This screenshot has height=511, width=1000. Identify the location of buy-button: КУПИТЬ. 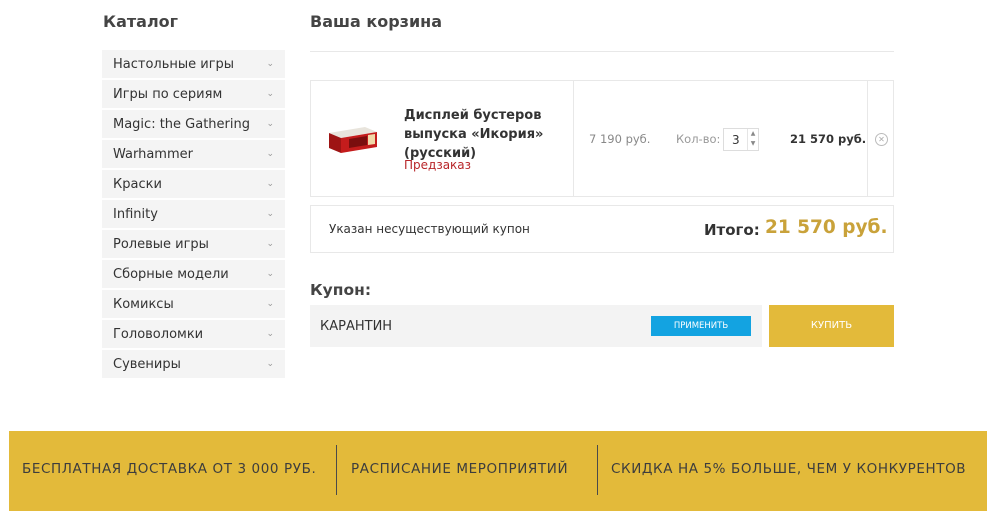
(831, 326).